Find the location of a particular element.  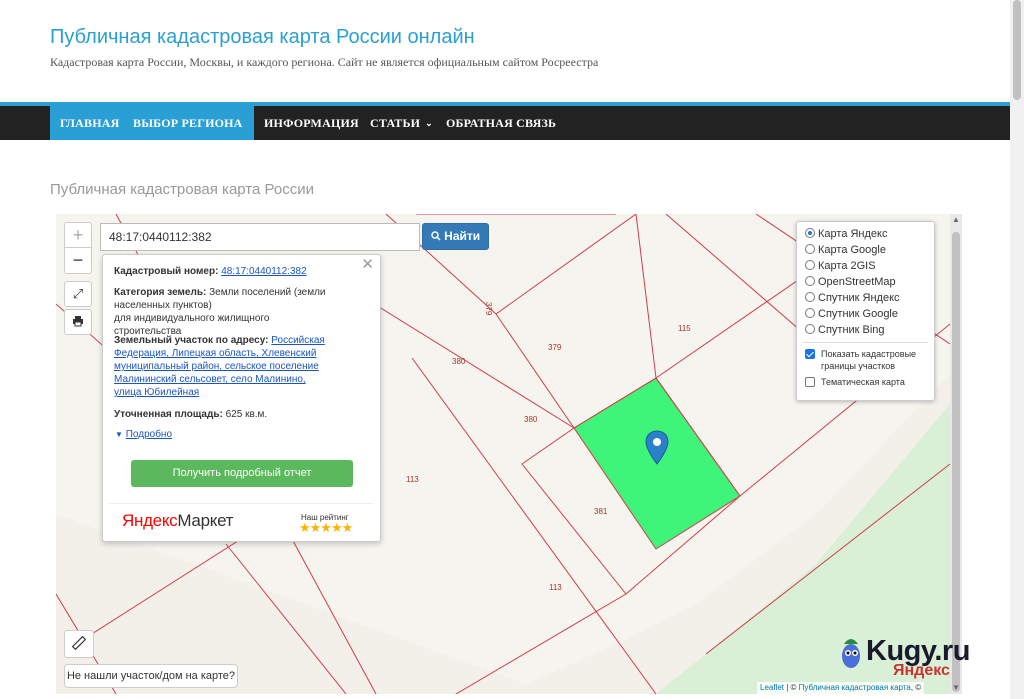

area-row: Уточненная площадь: 625 кв.м. is located at coordinates (226, 414).